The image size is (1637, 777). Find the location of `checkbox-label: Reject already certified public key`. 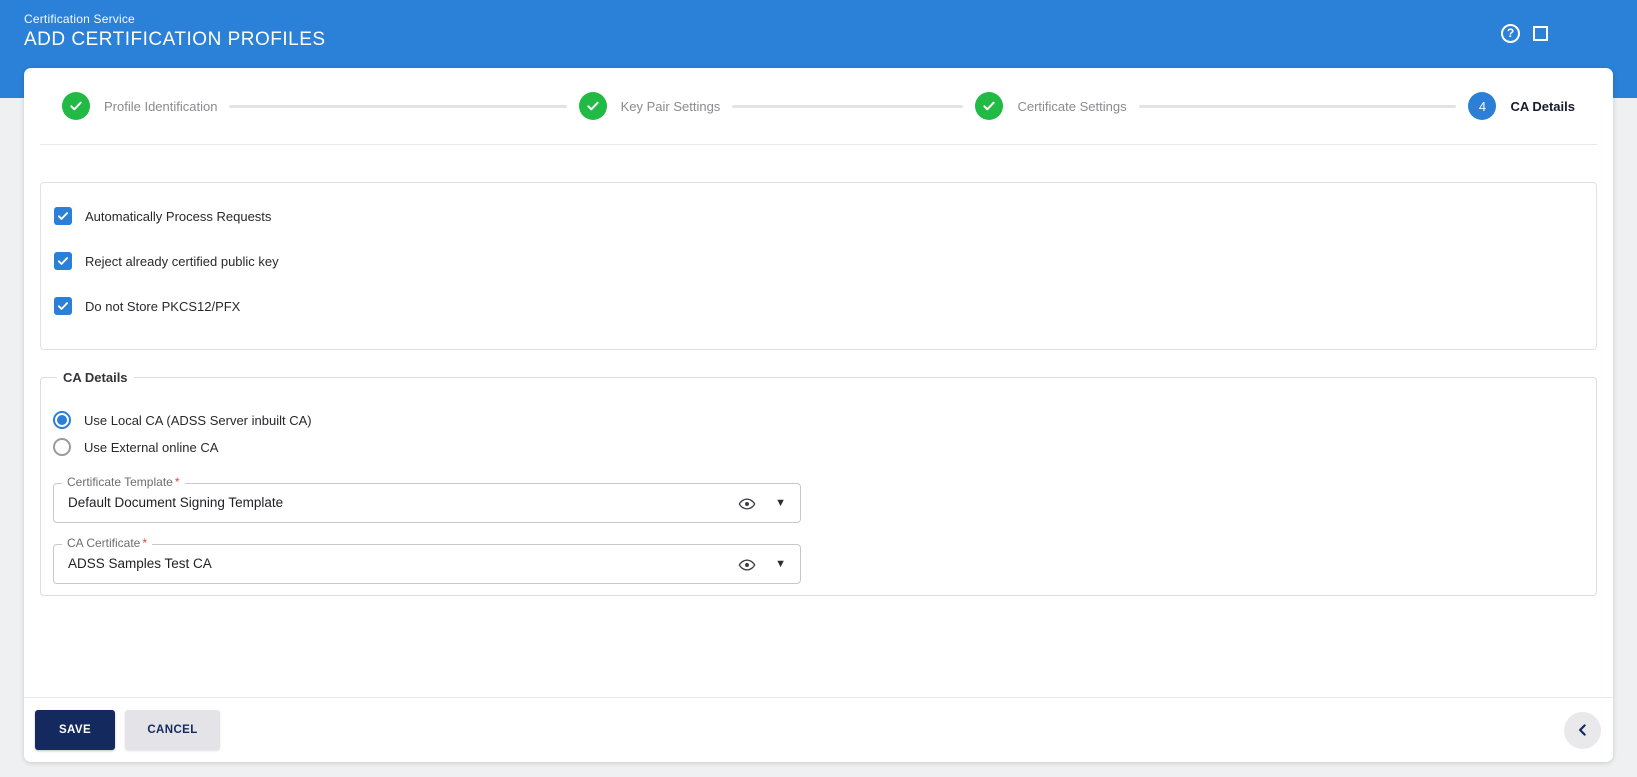

checkbox-label: Reject already certified public key is located at coordinates (182, 261).